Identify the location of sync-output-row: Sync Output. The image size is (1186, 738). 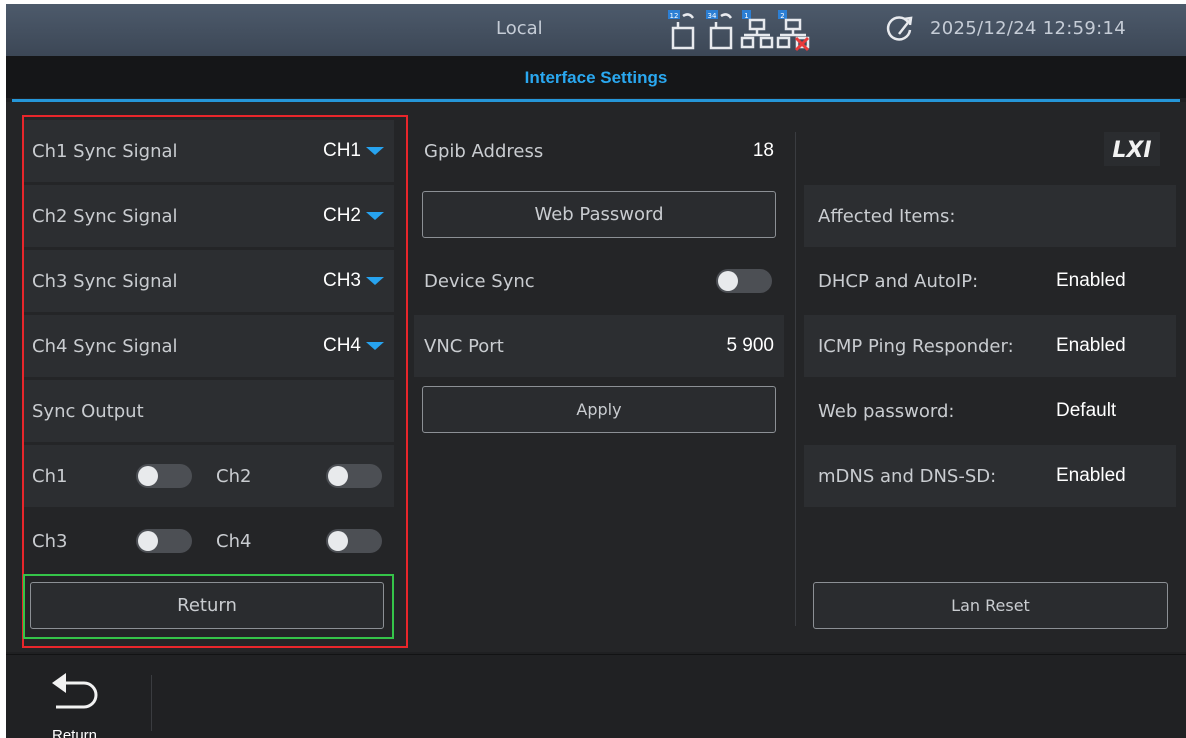
(209, 411).